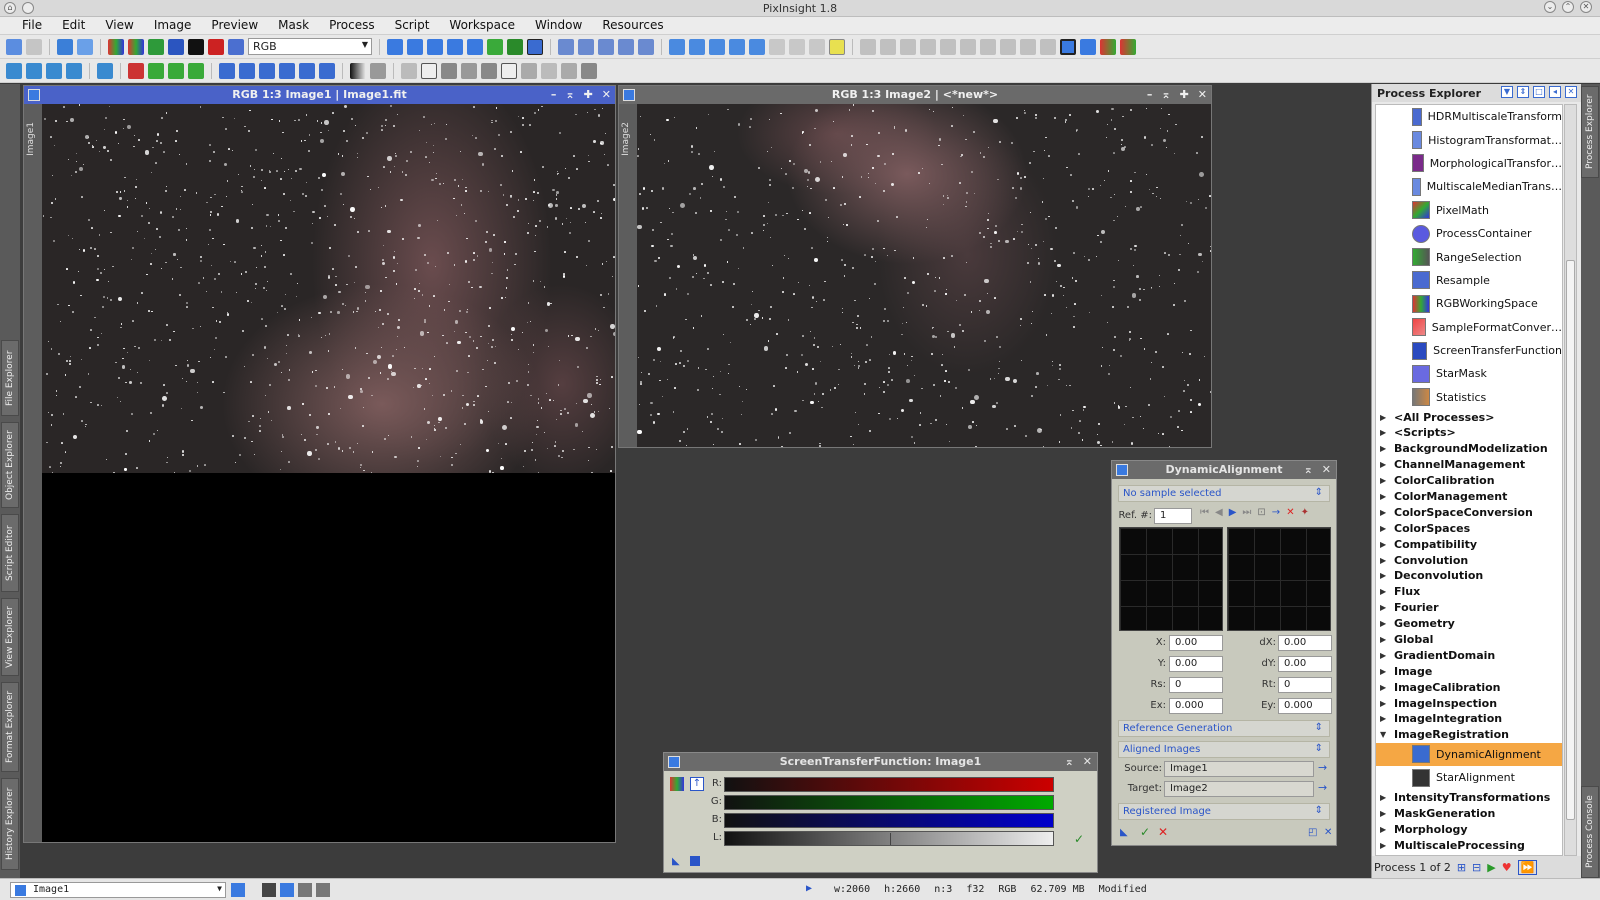 The height and width of the screenshot is (900, 1600). Describe the element at coordinates (1469, 350) in the screenshot. I see `process-item: ScreenTransferFunction` at that location.